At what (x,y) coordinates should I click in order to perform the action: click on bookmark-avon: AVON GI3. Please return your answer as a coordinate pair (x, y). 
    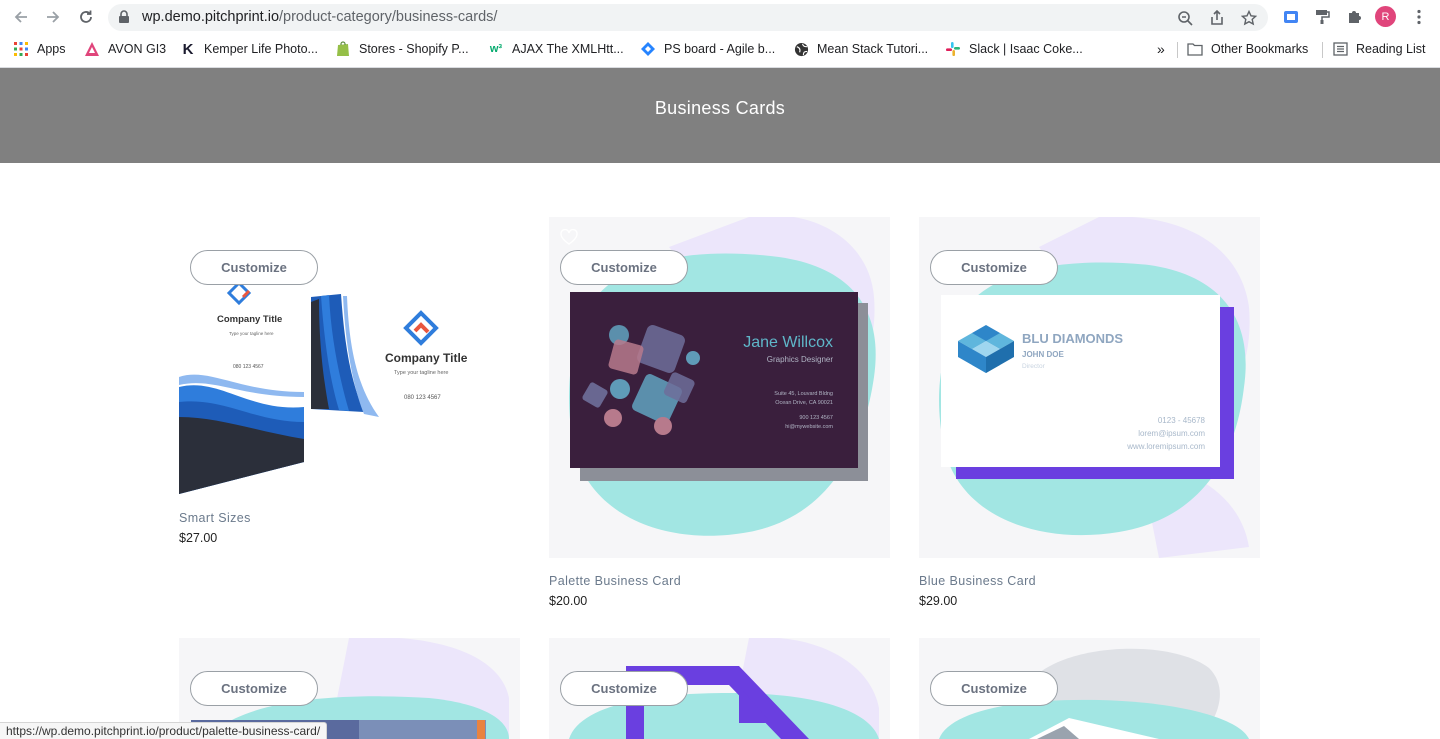
    Looking at the image, I should click on (125, 49).